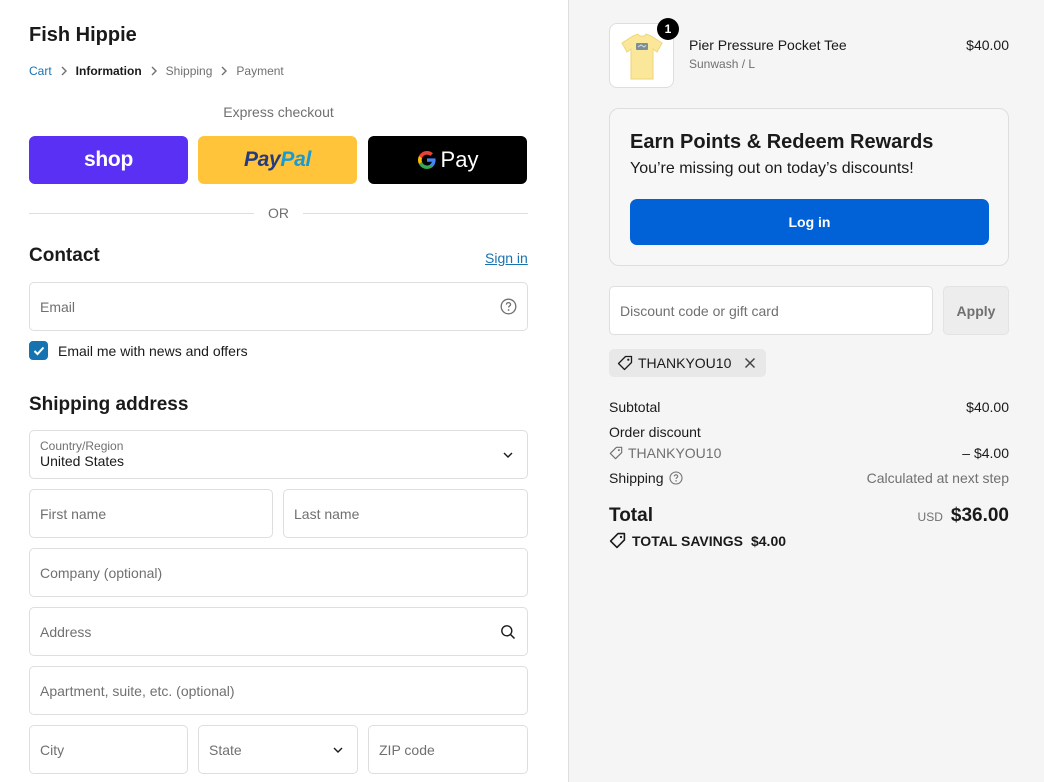 The image size is (1044, 782). I want to click on email-placeholder: Email, so click(58, 306).